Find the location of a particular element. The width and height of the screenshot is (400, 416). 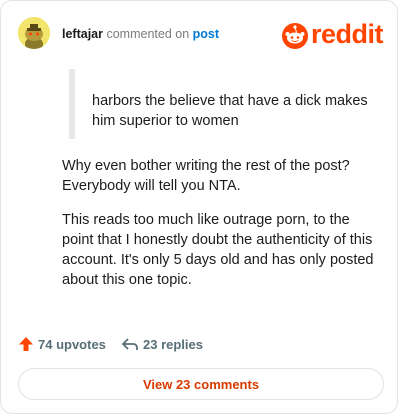

header-action-text: commented on is located at coordinates (148, 34).